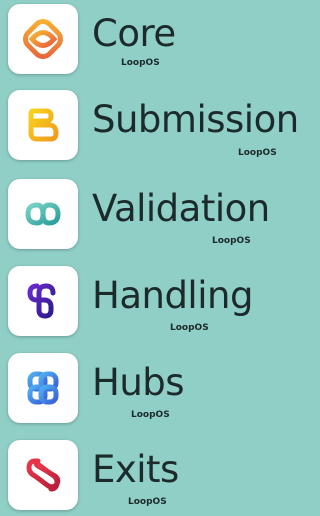 This screenshot has width=320, height=516. Describe the element at coordinates (195, 119) in the screenshot. I see `app-name: Submission` at that location.